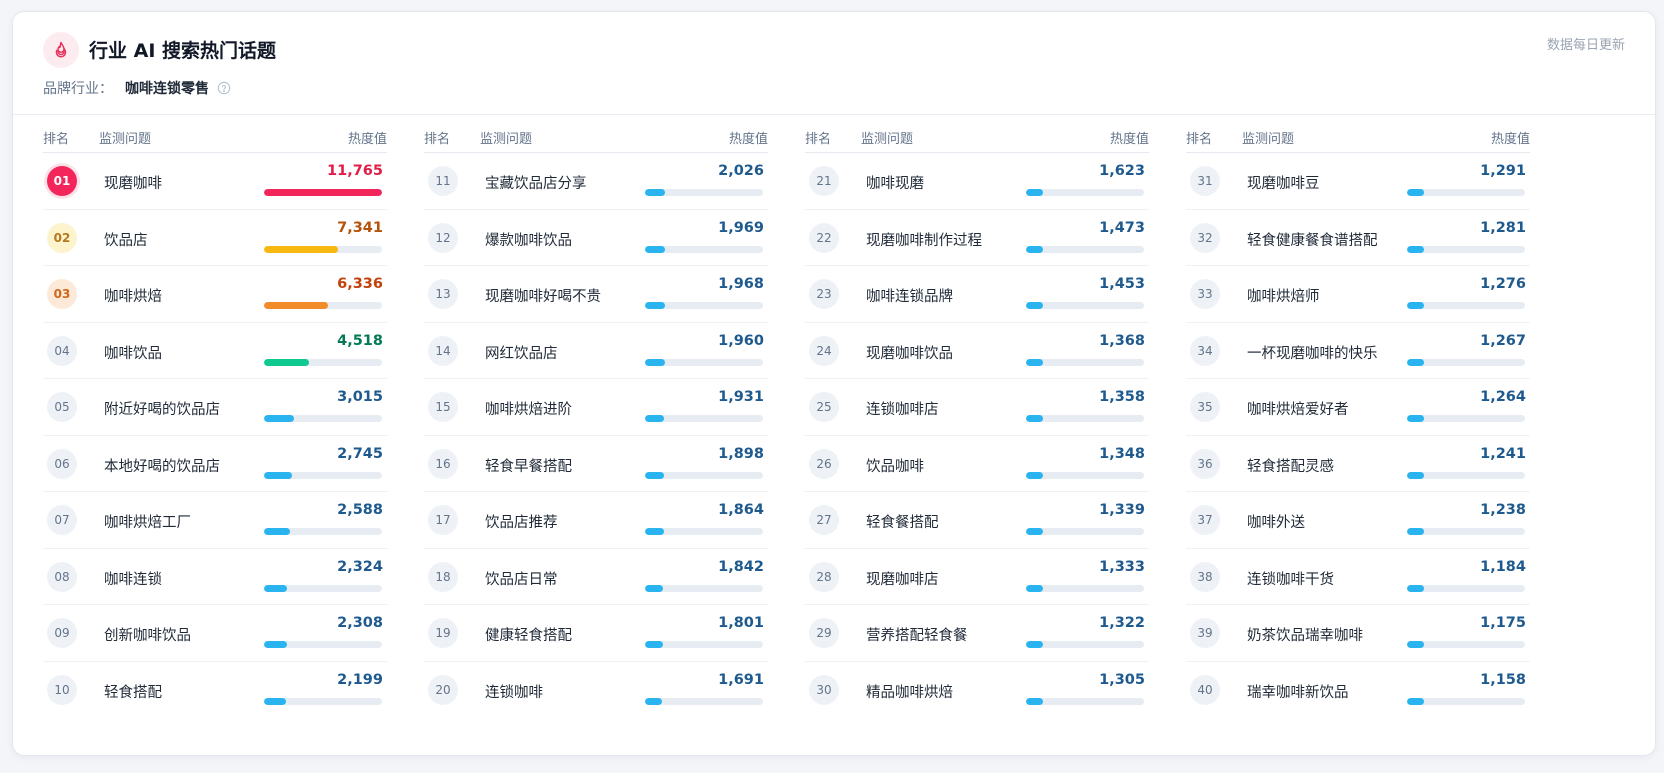  Describe the element at coordinates (977, 181) in the screenshot. I see `topic-row: 21 咖啡现磨 1,623` at that location.